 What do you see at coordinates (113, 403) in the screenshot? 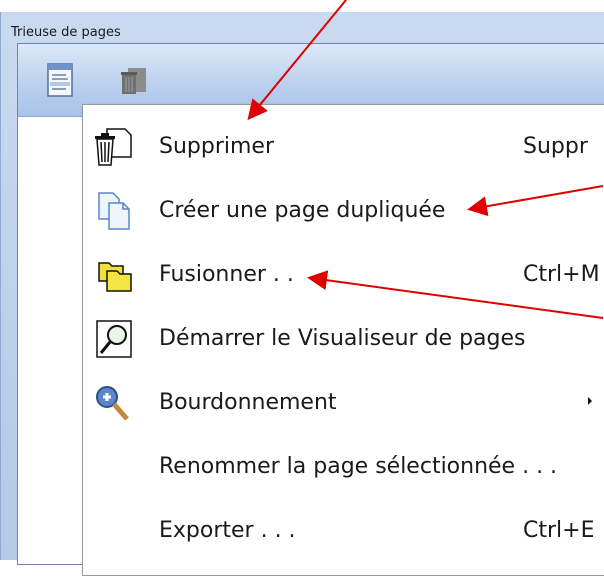
I see `zoom-in-icon` at bounding box center [113, 403].